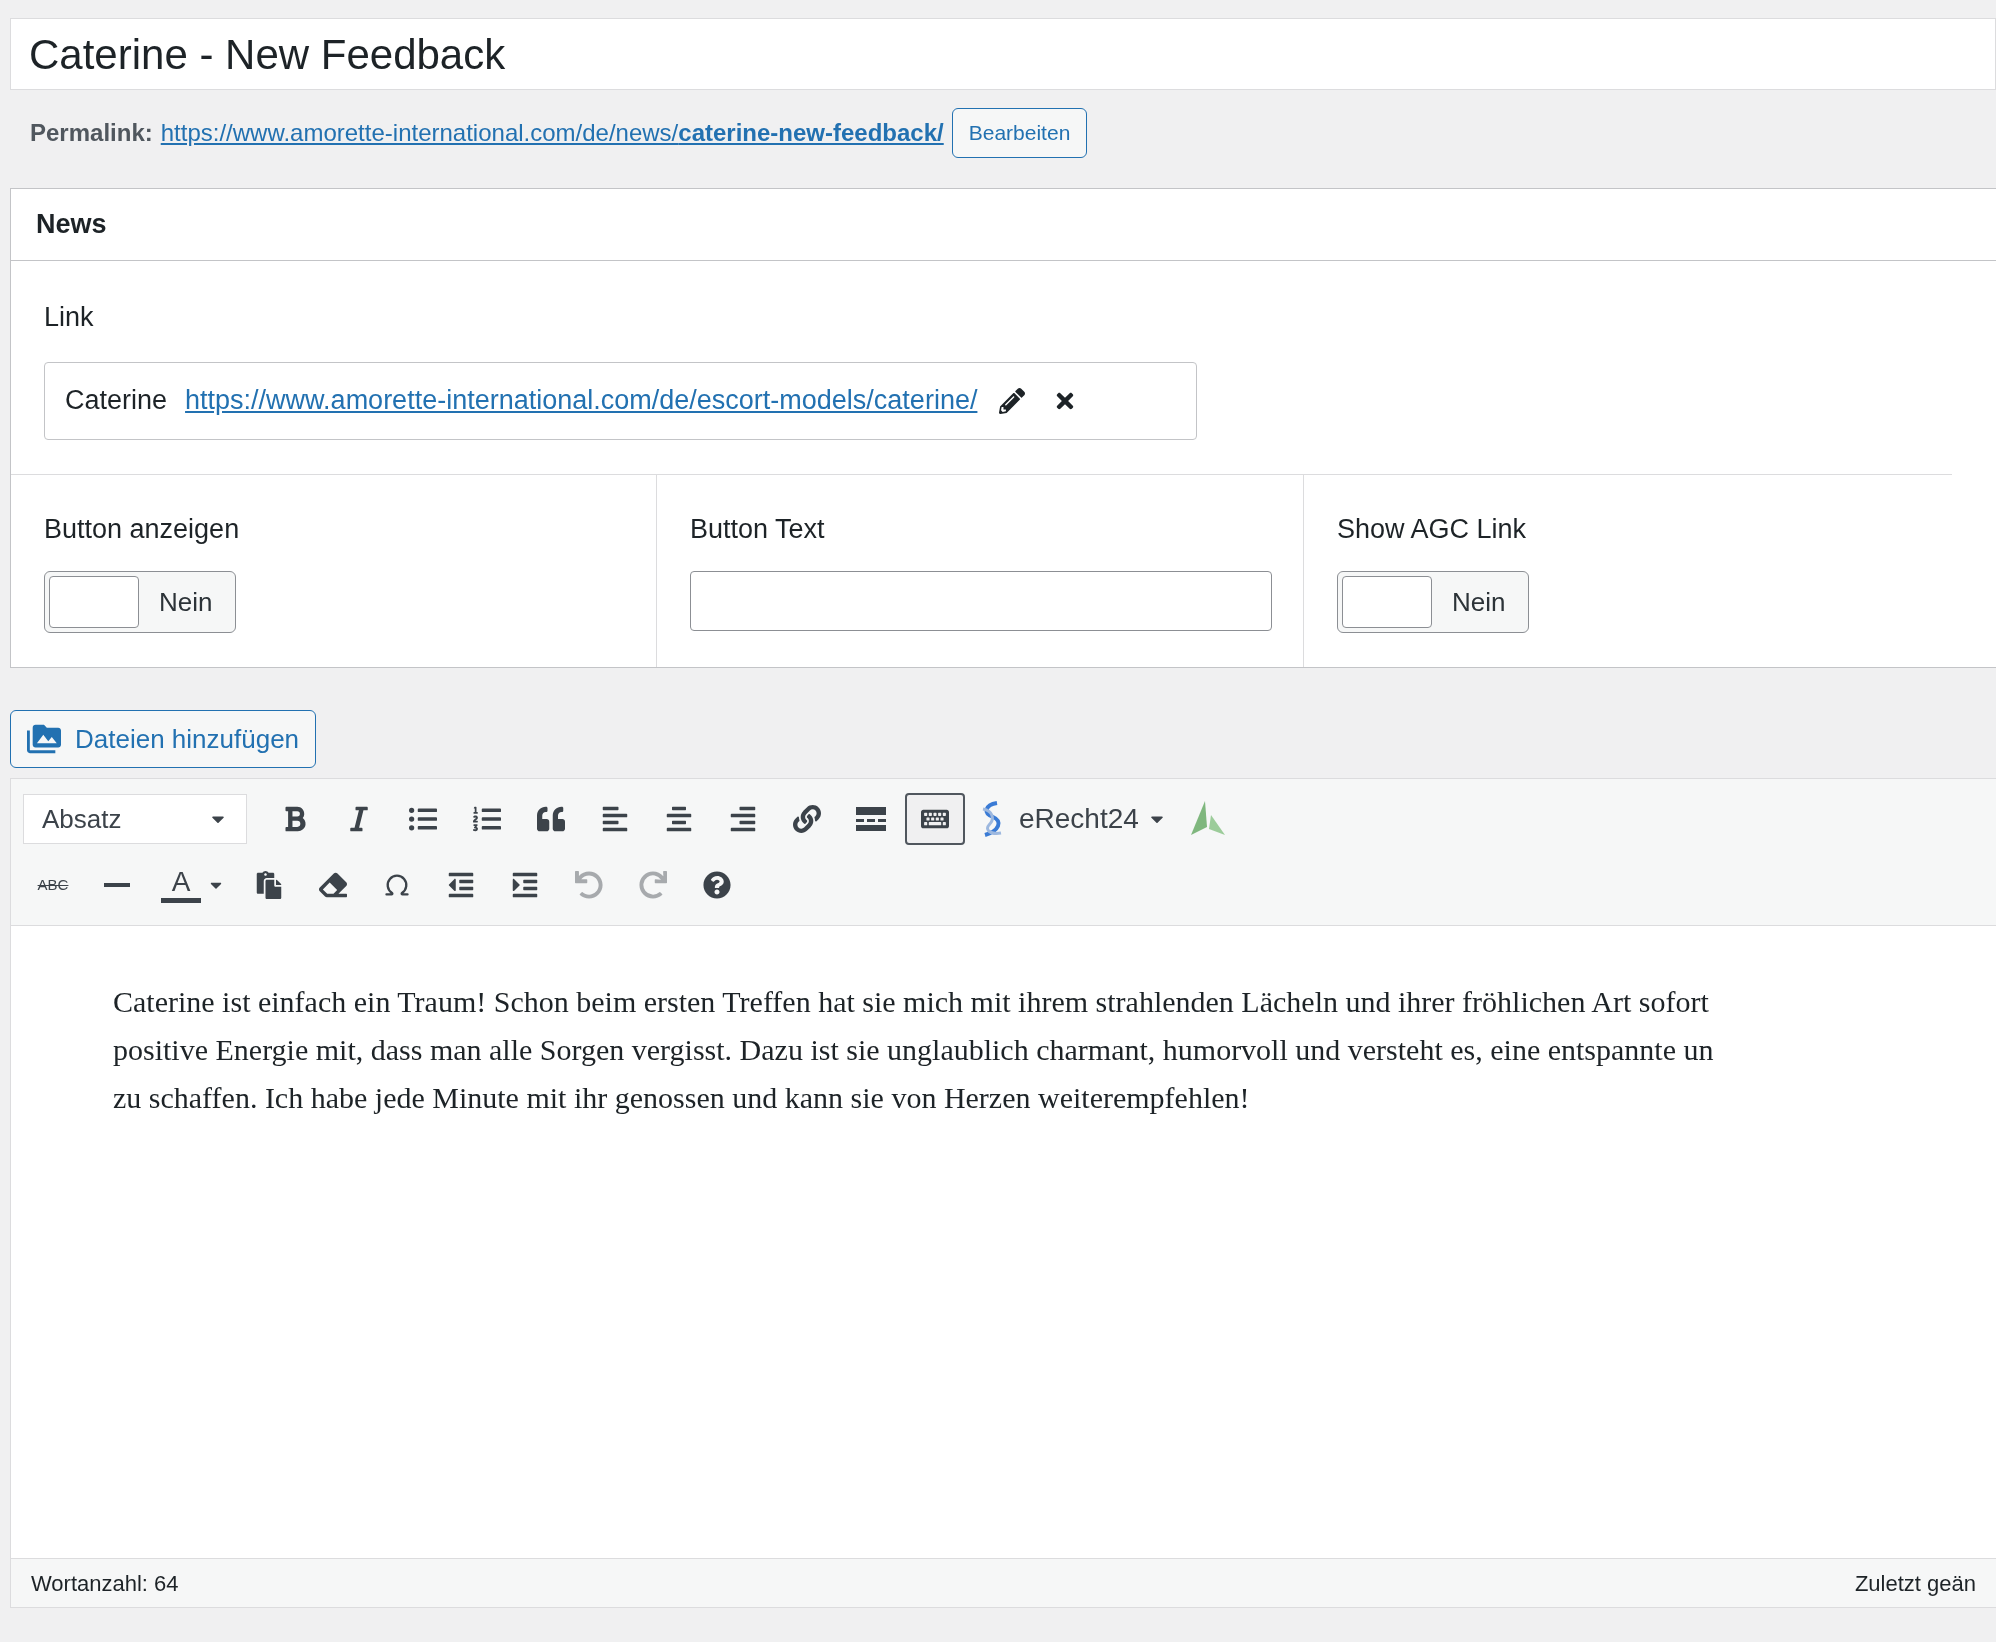 Image resolution: width=1996 pixels, height=1642 pixels. What do you see at coordinates (181, 881) in the screenshot?
I see `text-color-letter: A` at bounding box center [181, 881].